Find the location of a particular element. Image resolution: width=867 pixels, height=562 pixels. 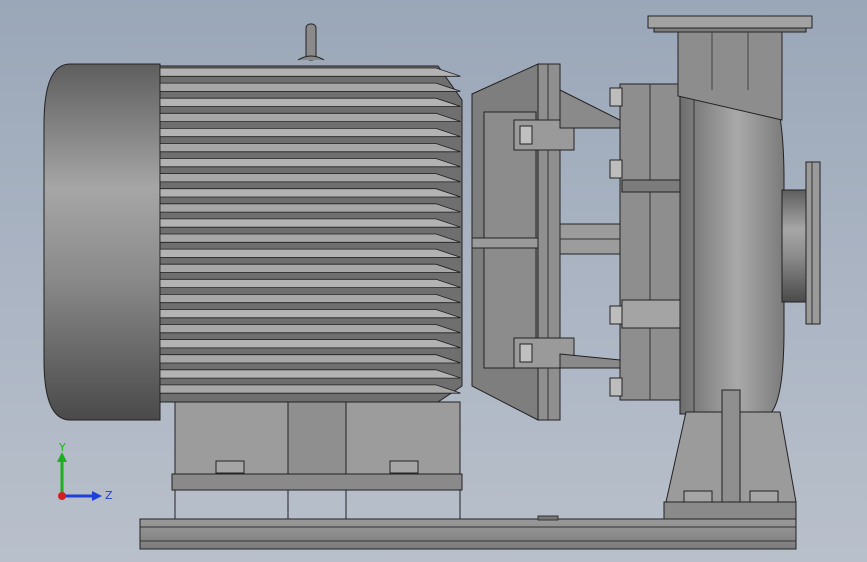

z-axis-label: Z is located at coordinates (109, 495).